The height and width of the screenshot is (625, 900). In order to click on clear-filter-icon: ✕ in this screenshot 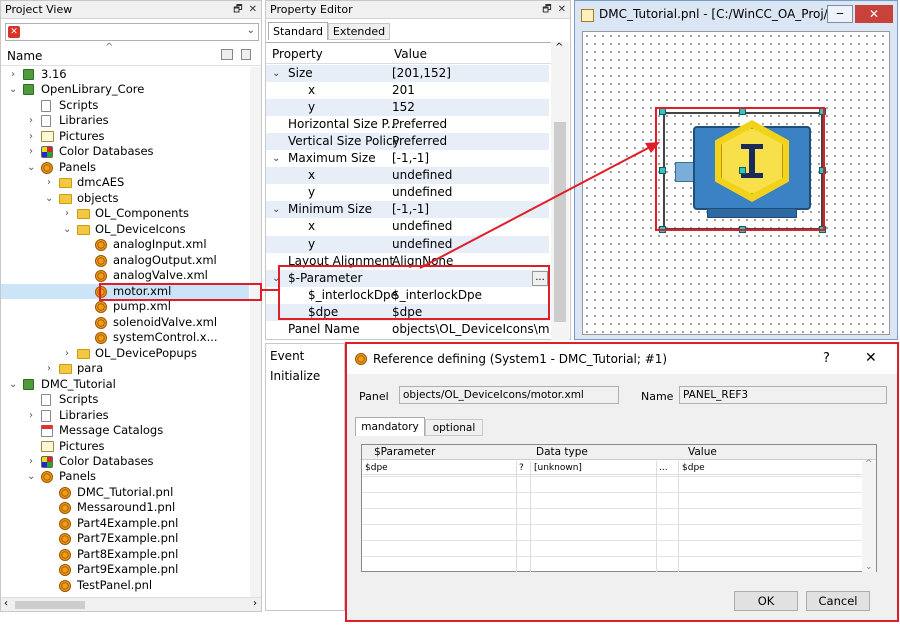, I will do `click(14, 32)`.